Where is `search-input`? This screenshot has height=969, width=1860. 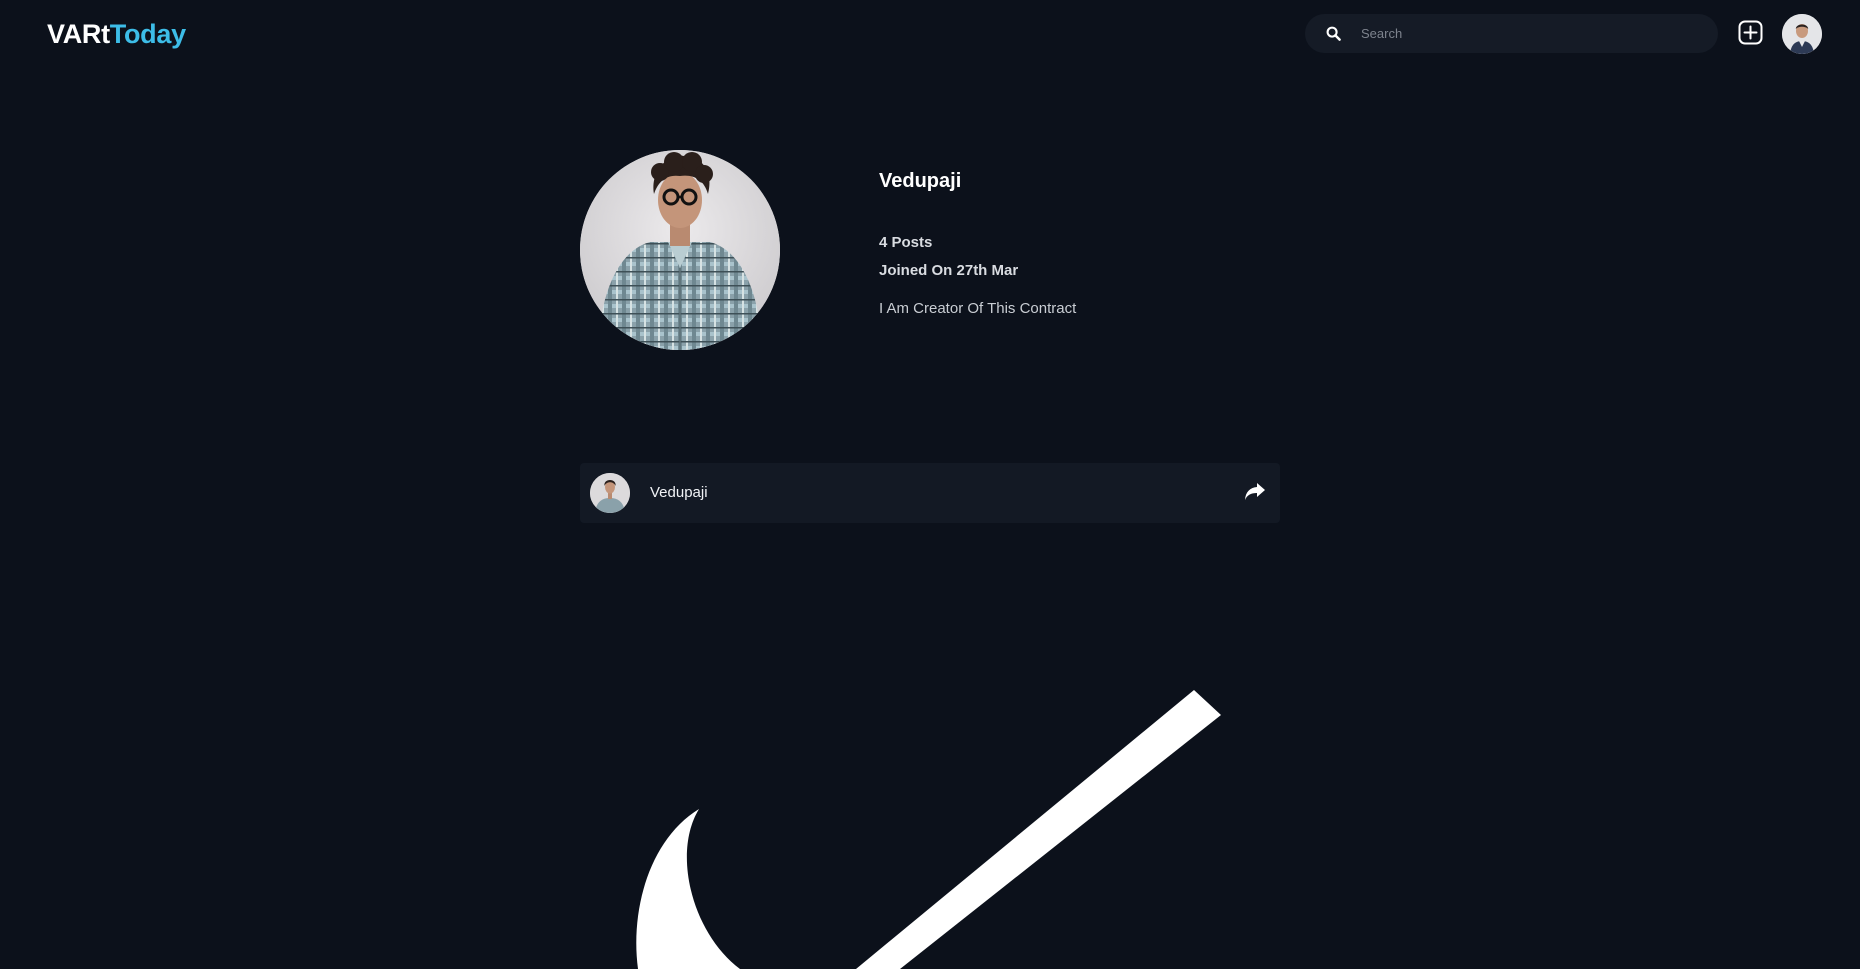
search-input is located at coordinates (1524, 33).